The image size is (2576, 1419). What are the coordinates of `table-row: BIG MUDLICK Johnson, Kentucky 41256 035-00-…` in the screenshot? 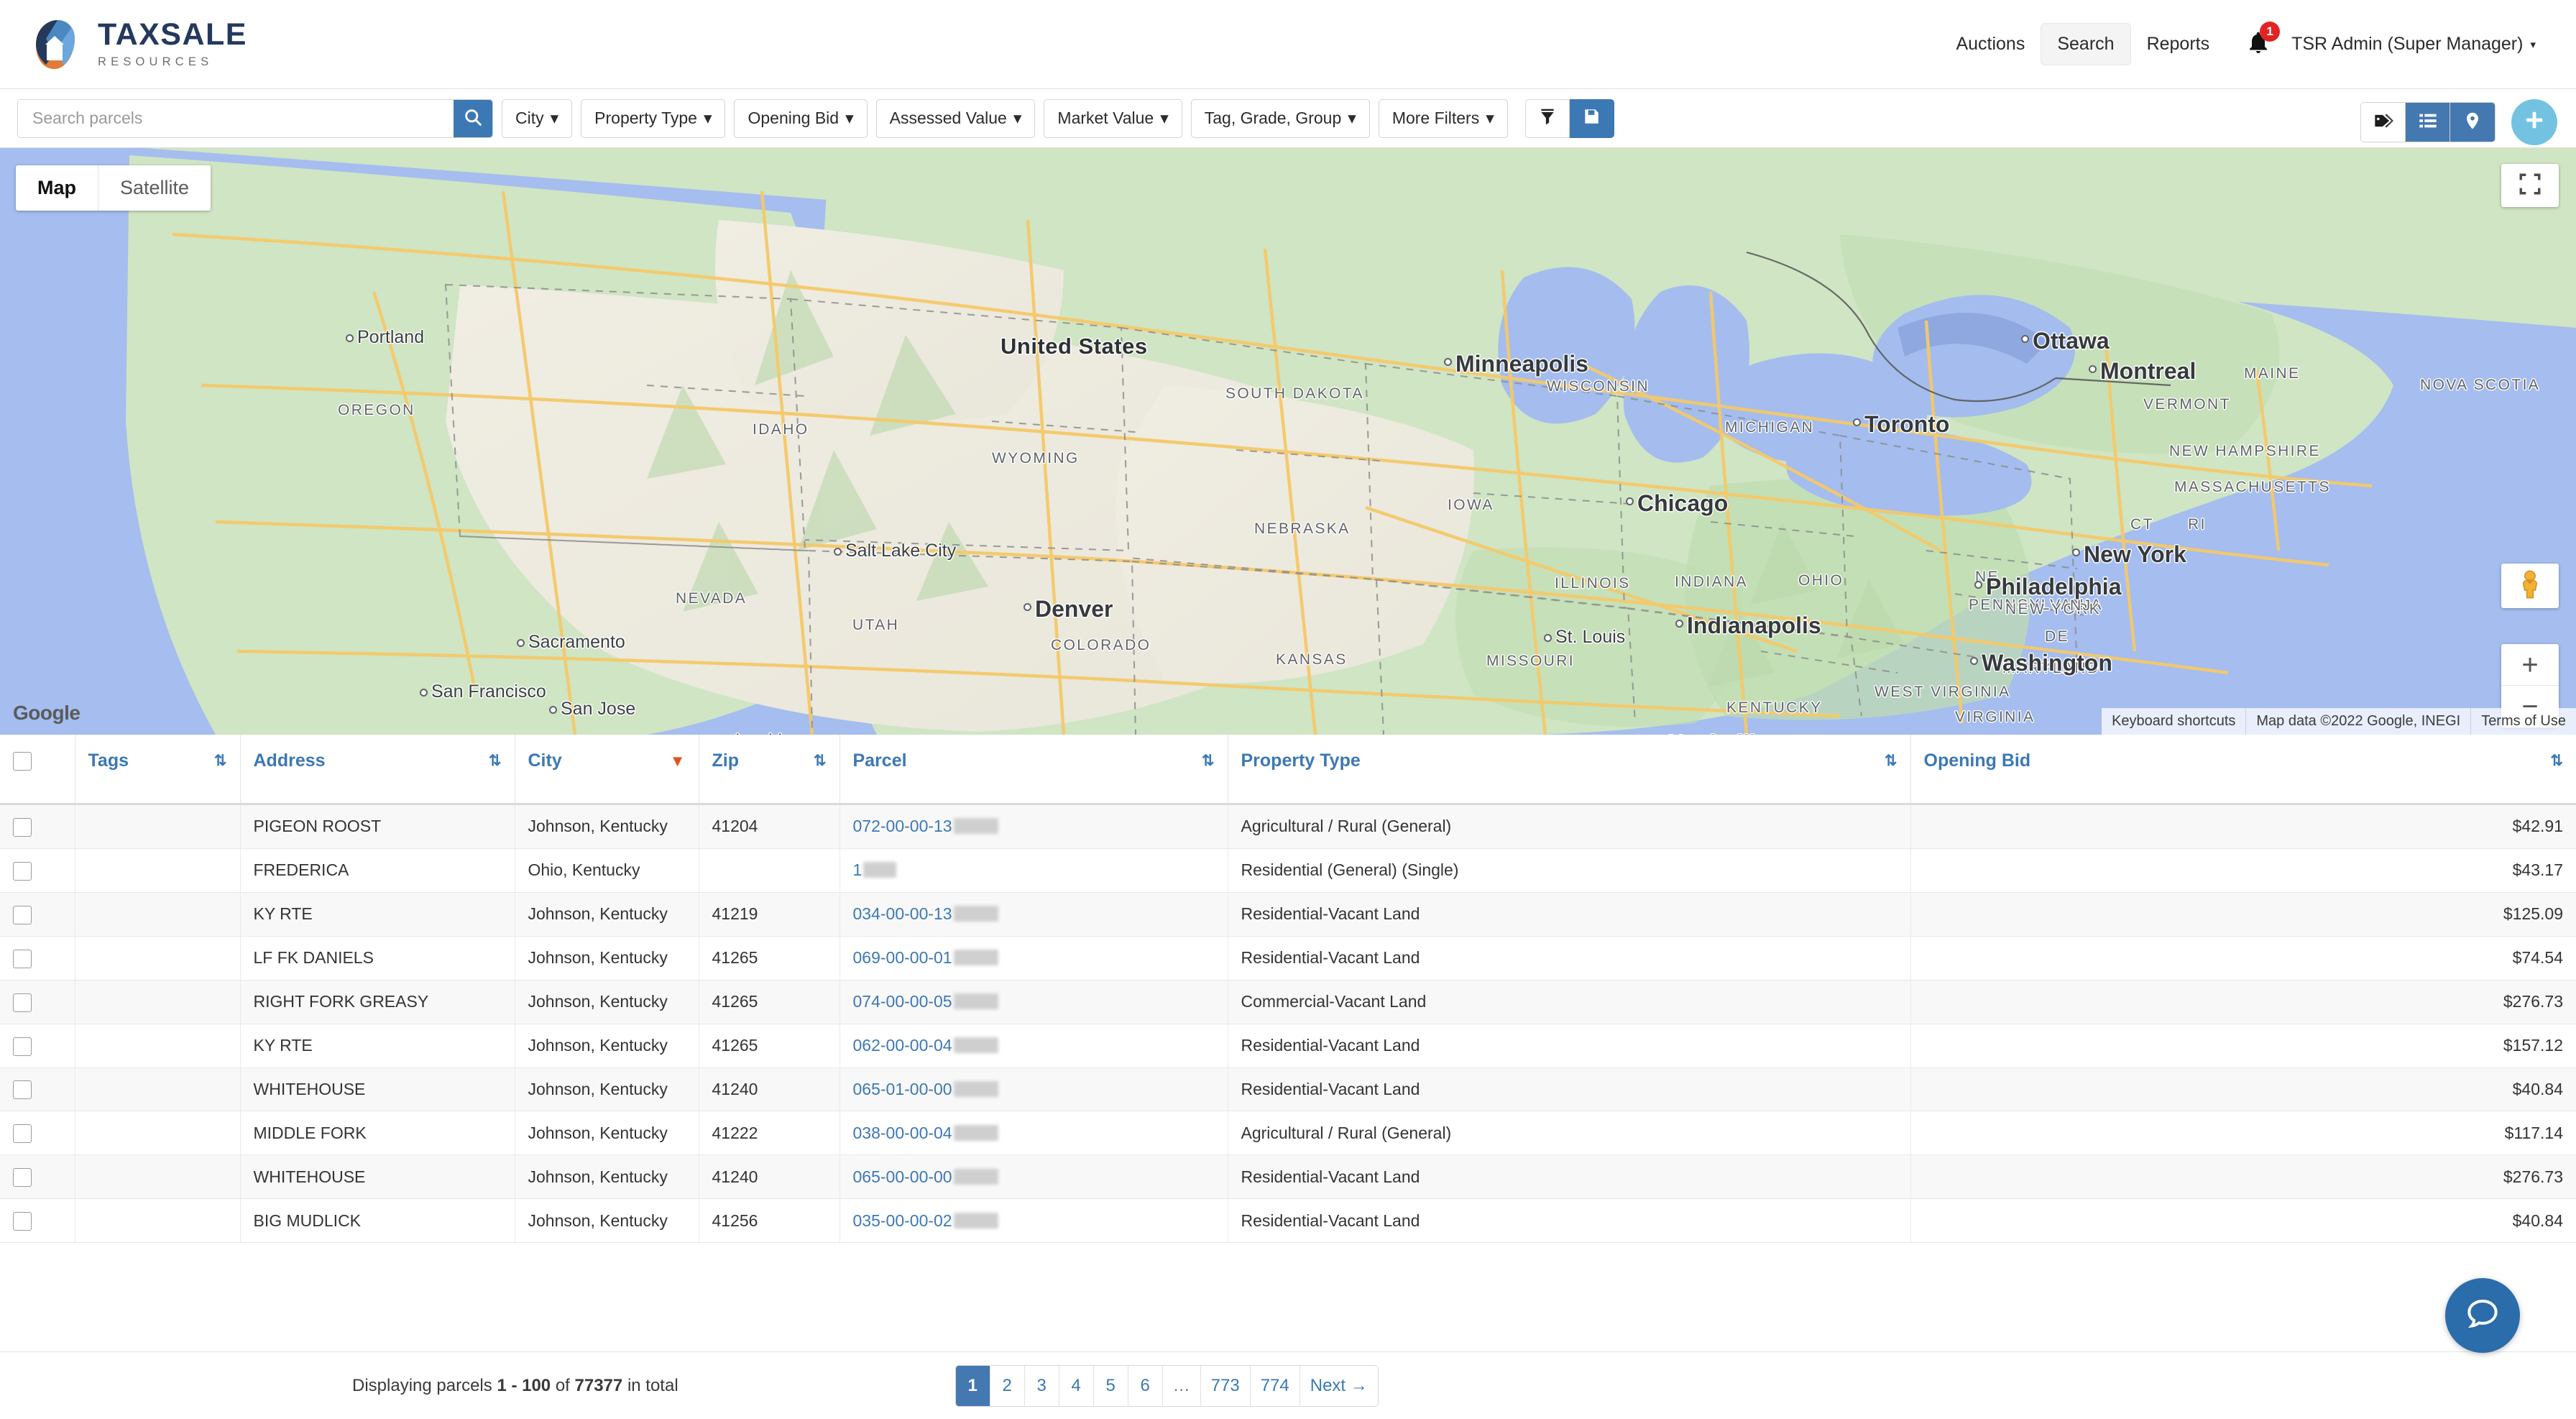 It's located at (1288, 1221).